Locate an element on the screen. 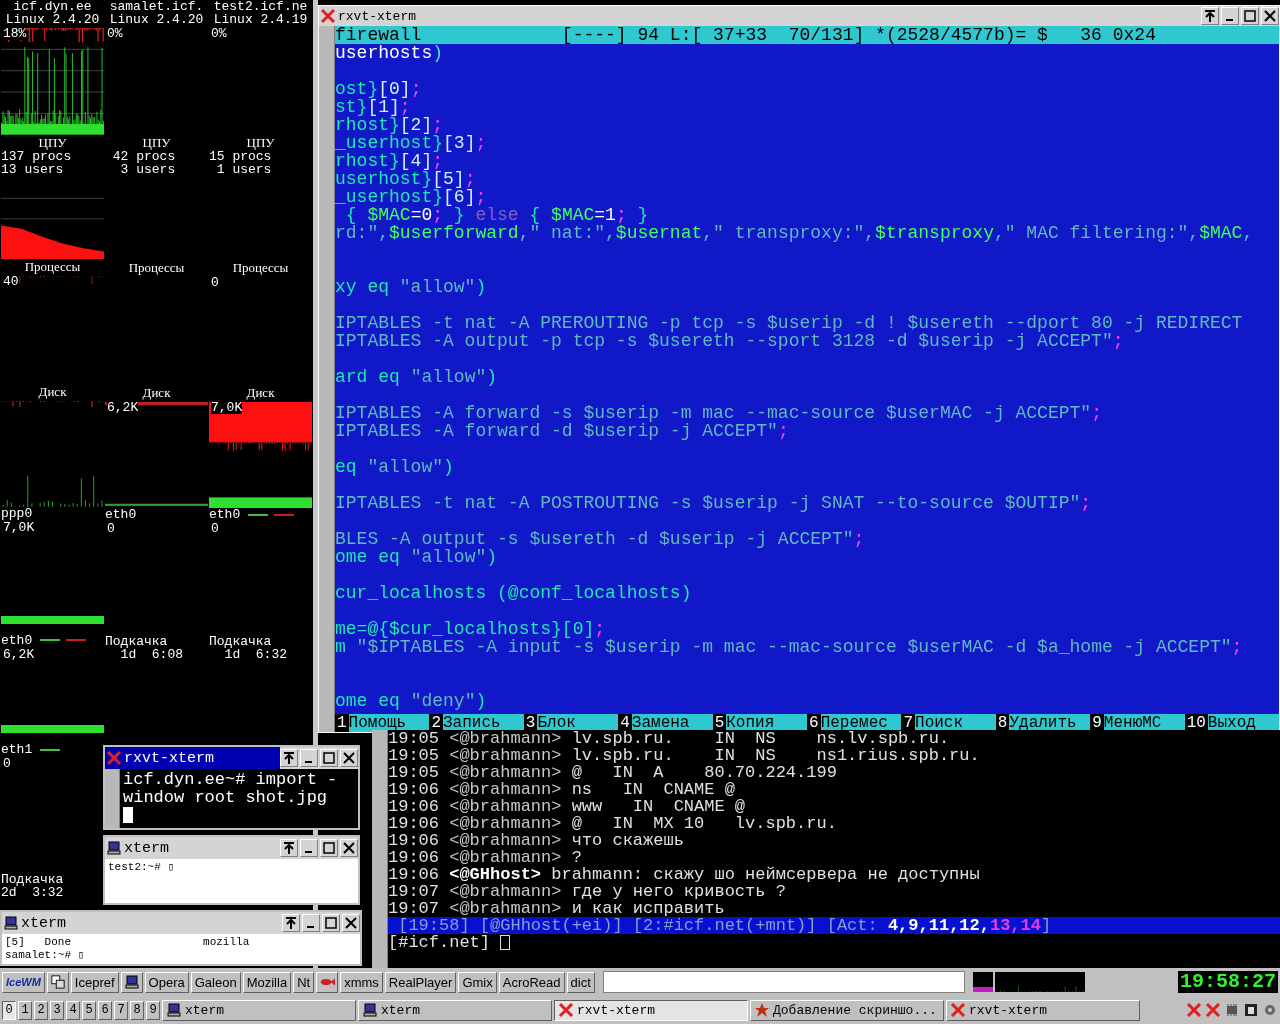  chat-line: 19:06 <@brahmann> что скажешь is located at coordinates (536, 840).